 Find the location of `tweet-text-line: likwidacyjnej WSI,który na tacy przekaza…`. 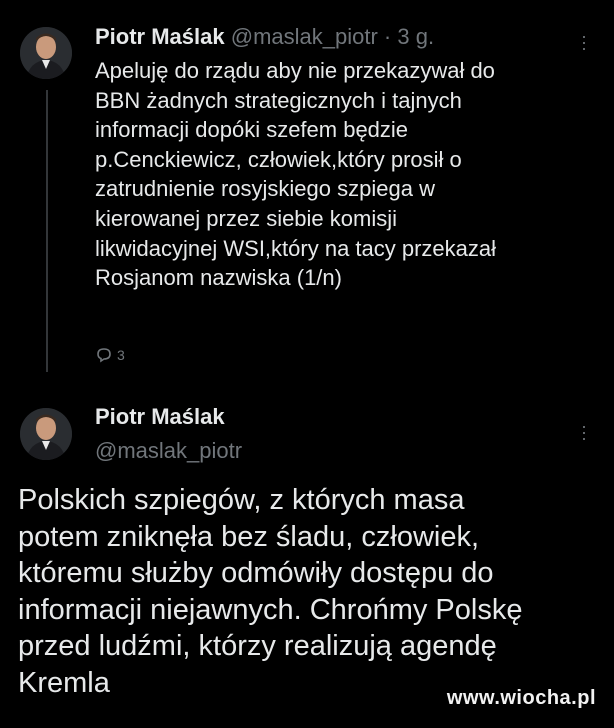

tweet-text-line: likwidacyjnej WSI,który na tacy przekaza… is located at coordinates (296, 248).